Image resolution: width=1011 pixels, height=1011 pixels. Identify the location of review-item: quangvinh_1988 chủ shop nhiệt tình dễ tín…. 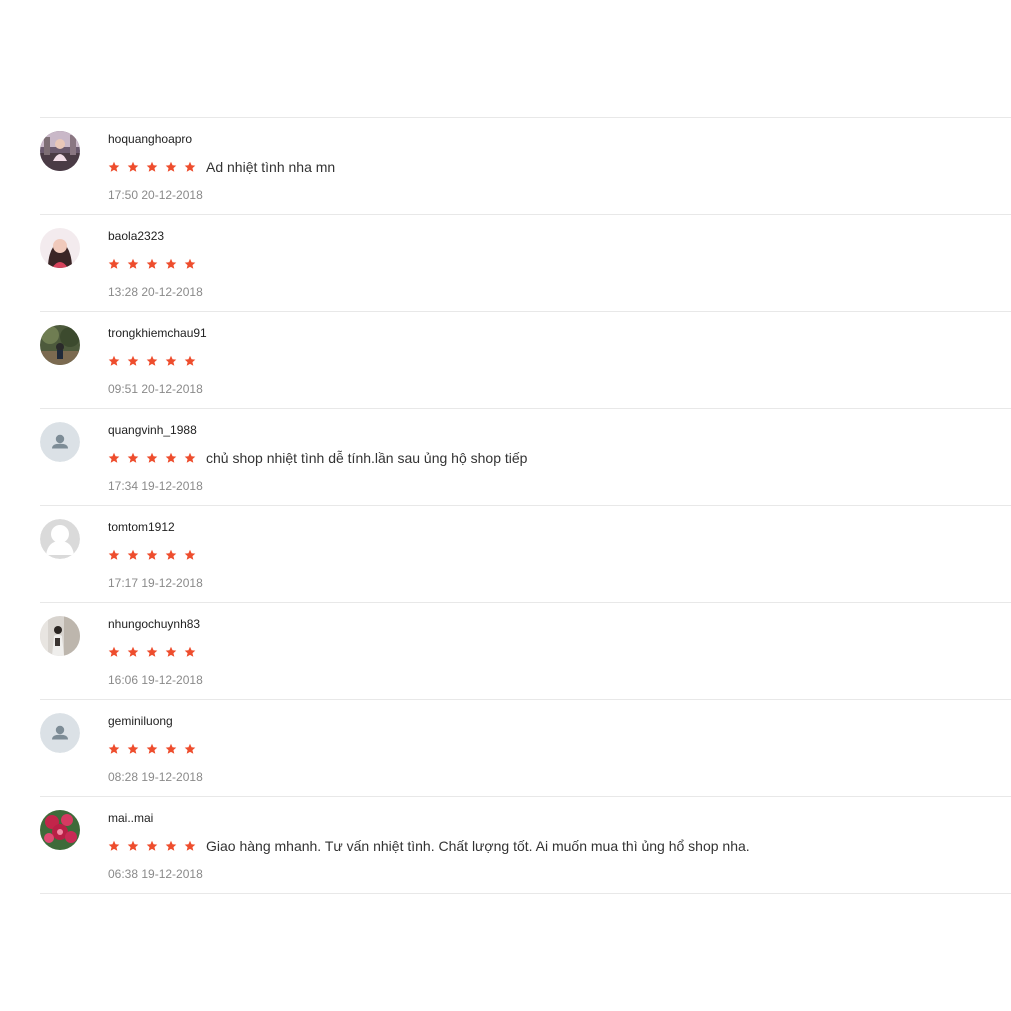
(525, 457).